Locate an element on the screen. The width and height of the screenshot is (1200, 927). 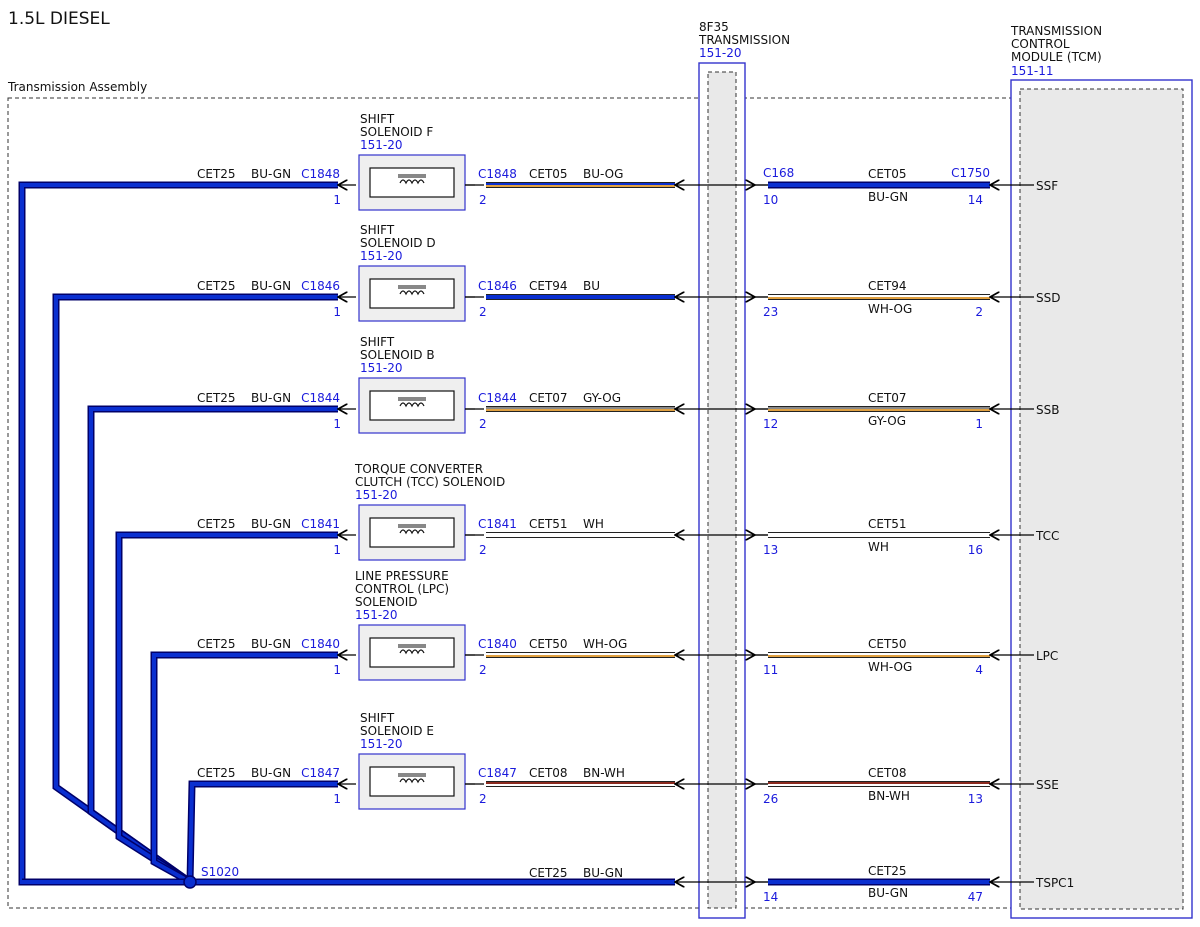
tcm-signal-label: SSD is located at coordinates (1048, 298).